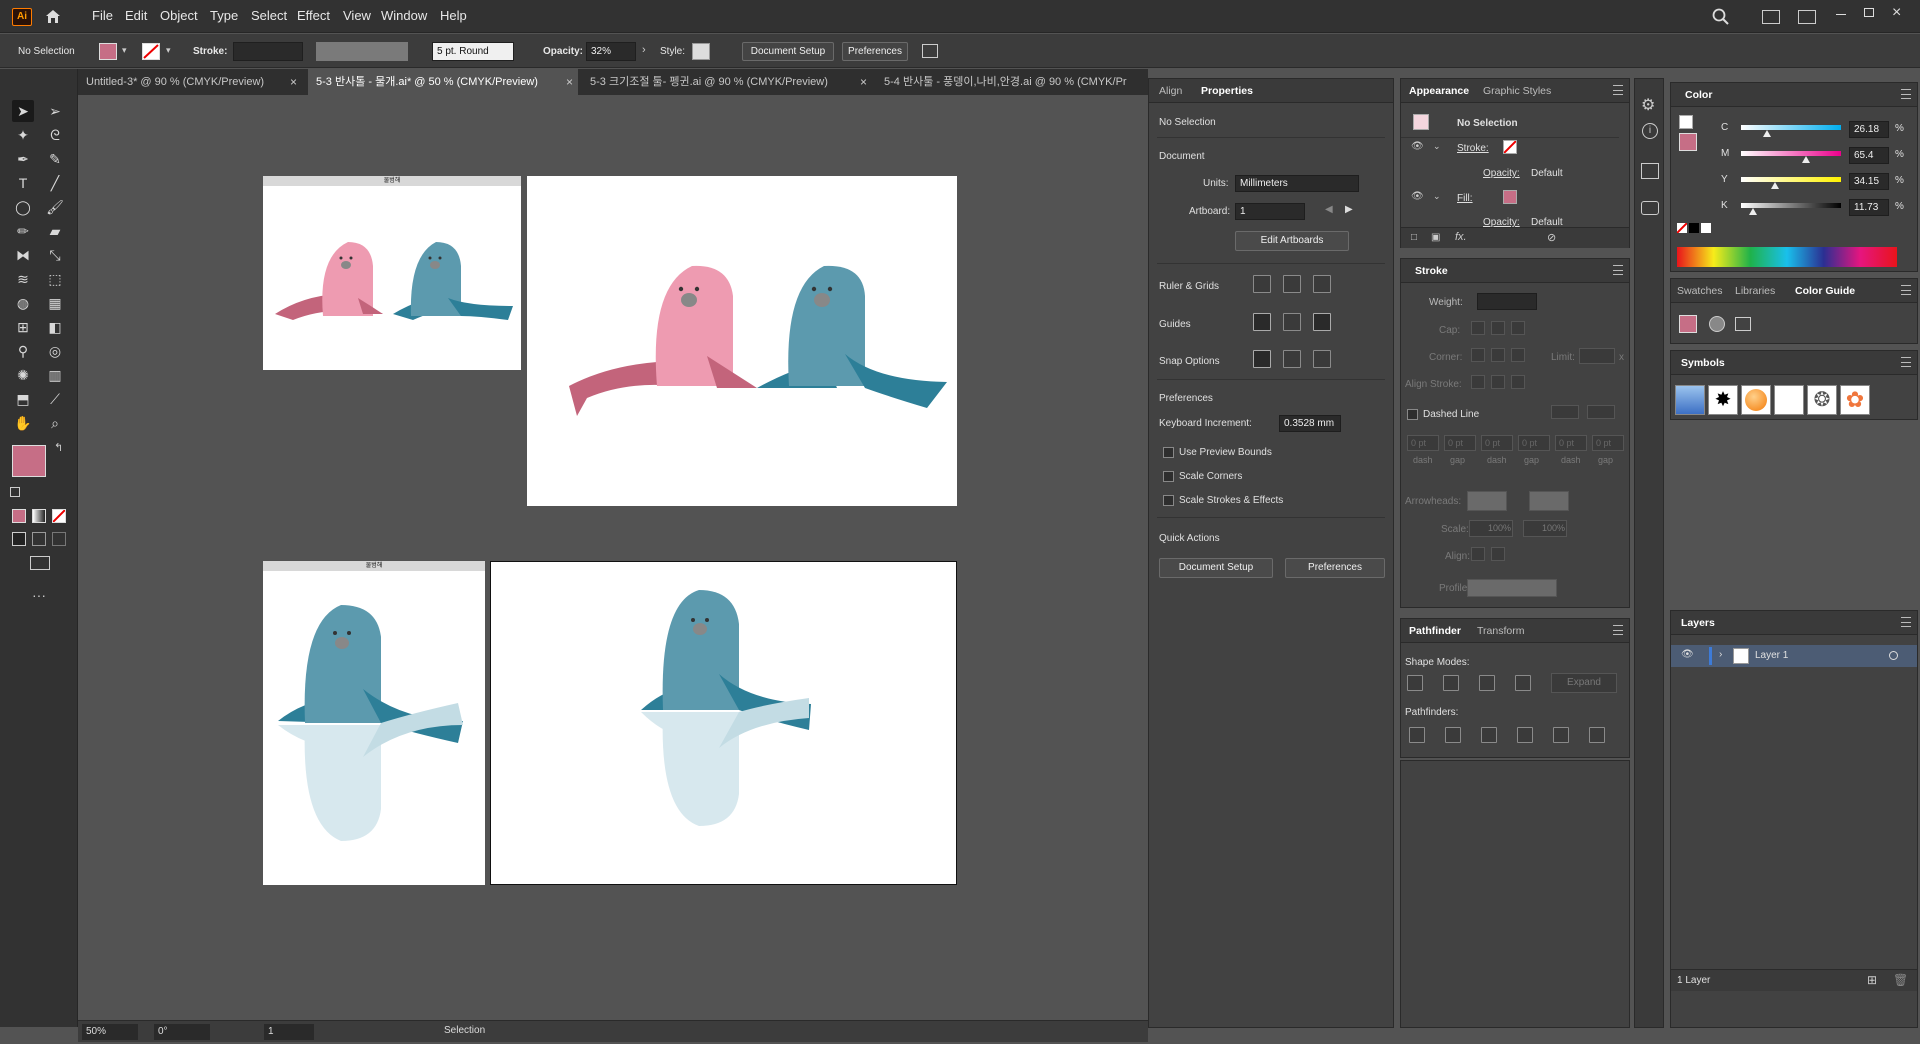 This screenshot has width=1920, height=1044. Describe the element at coordinates (1473, 148) in the screenshot. I see `stroke-attribute-label: Stroke:` at that location.